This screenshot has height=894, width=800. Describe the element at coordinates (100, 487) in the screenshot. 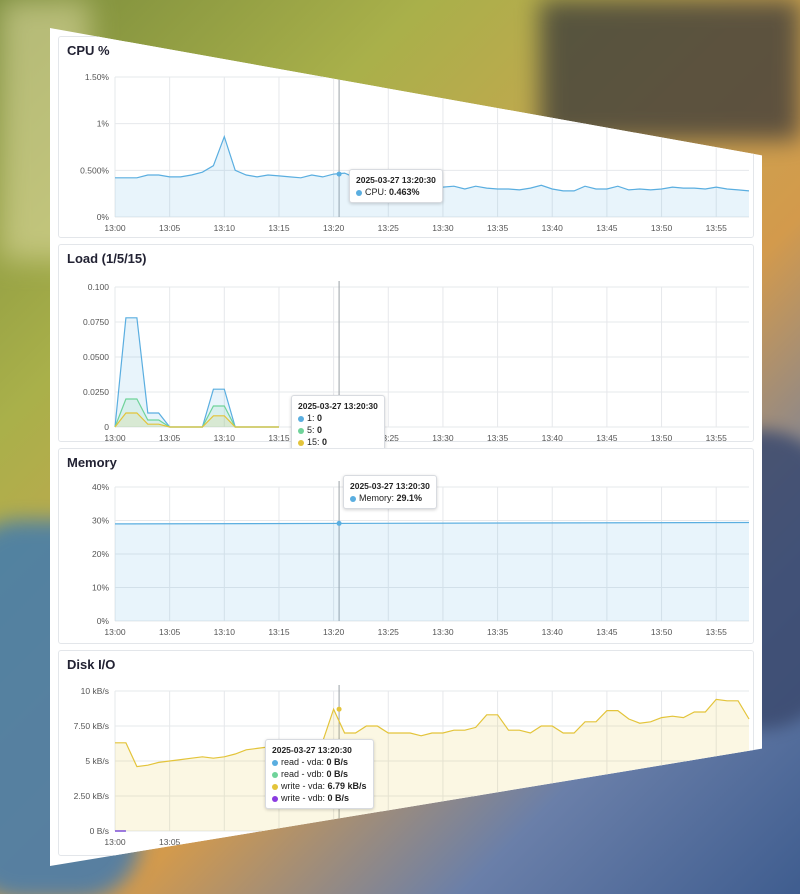

I see `y-tick-label: 40%` at that location.